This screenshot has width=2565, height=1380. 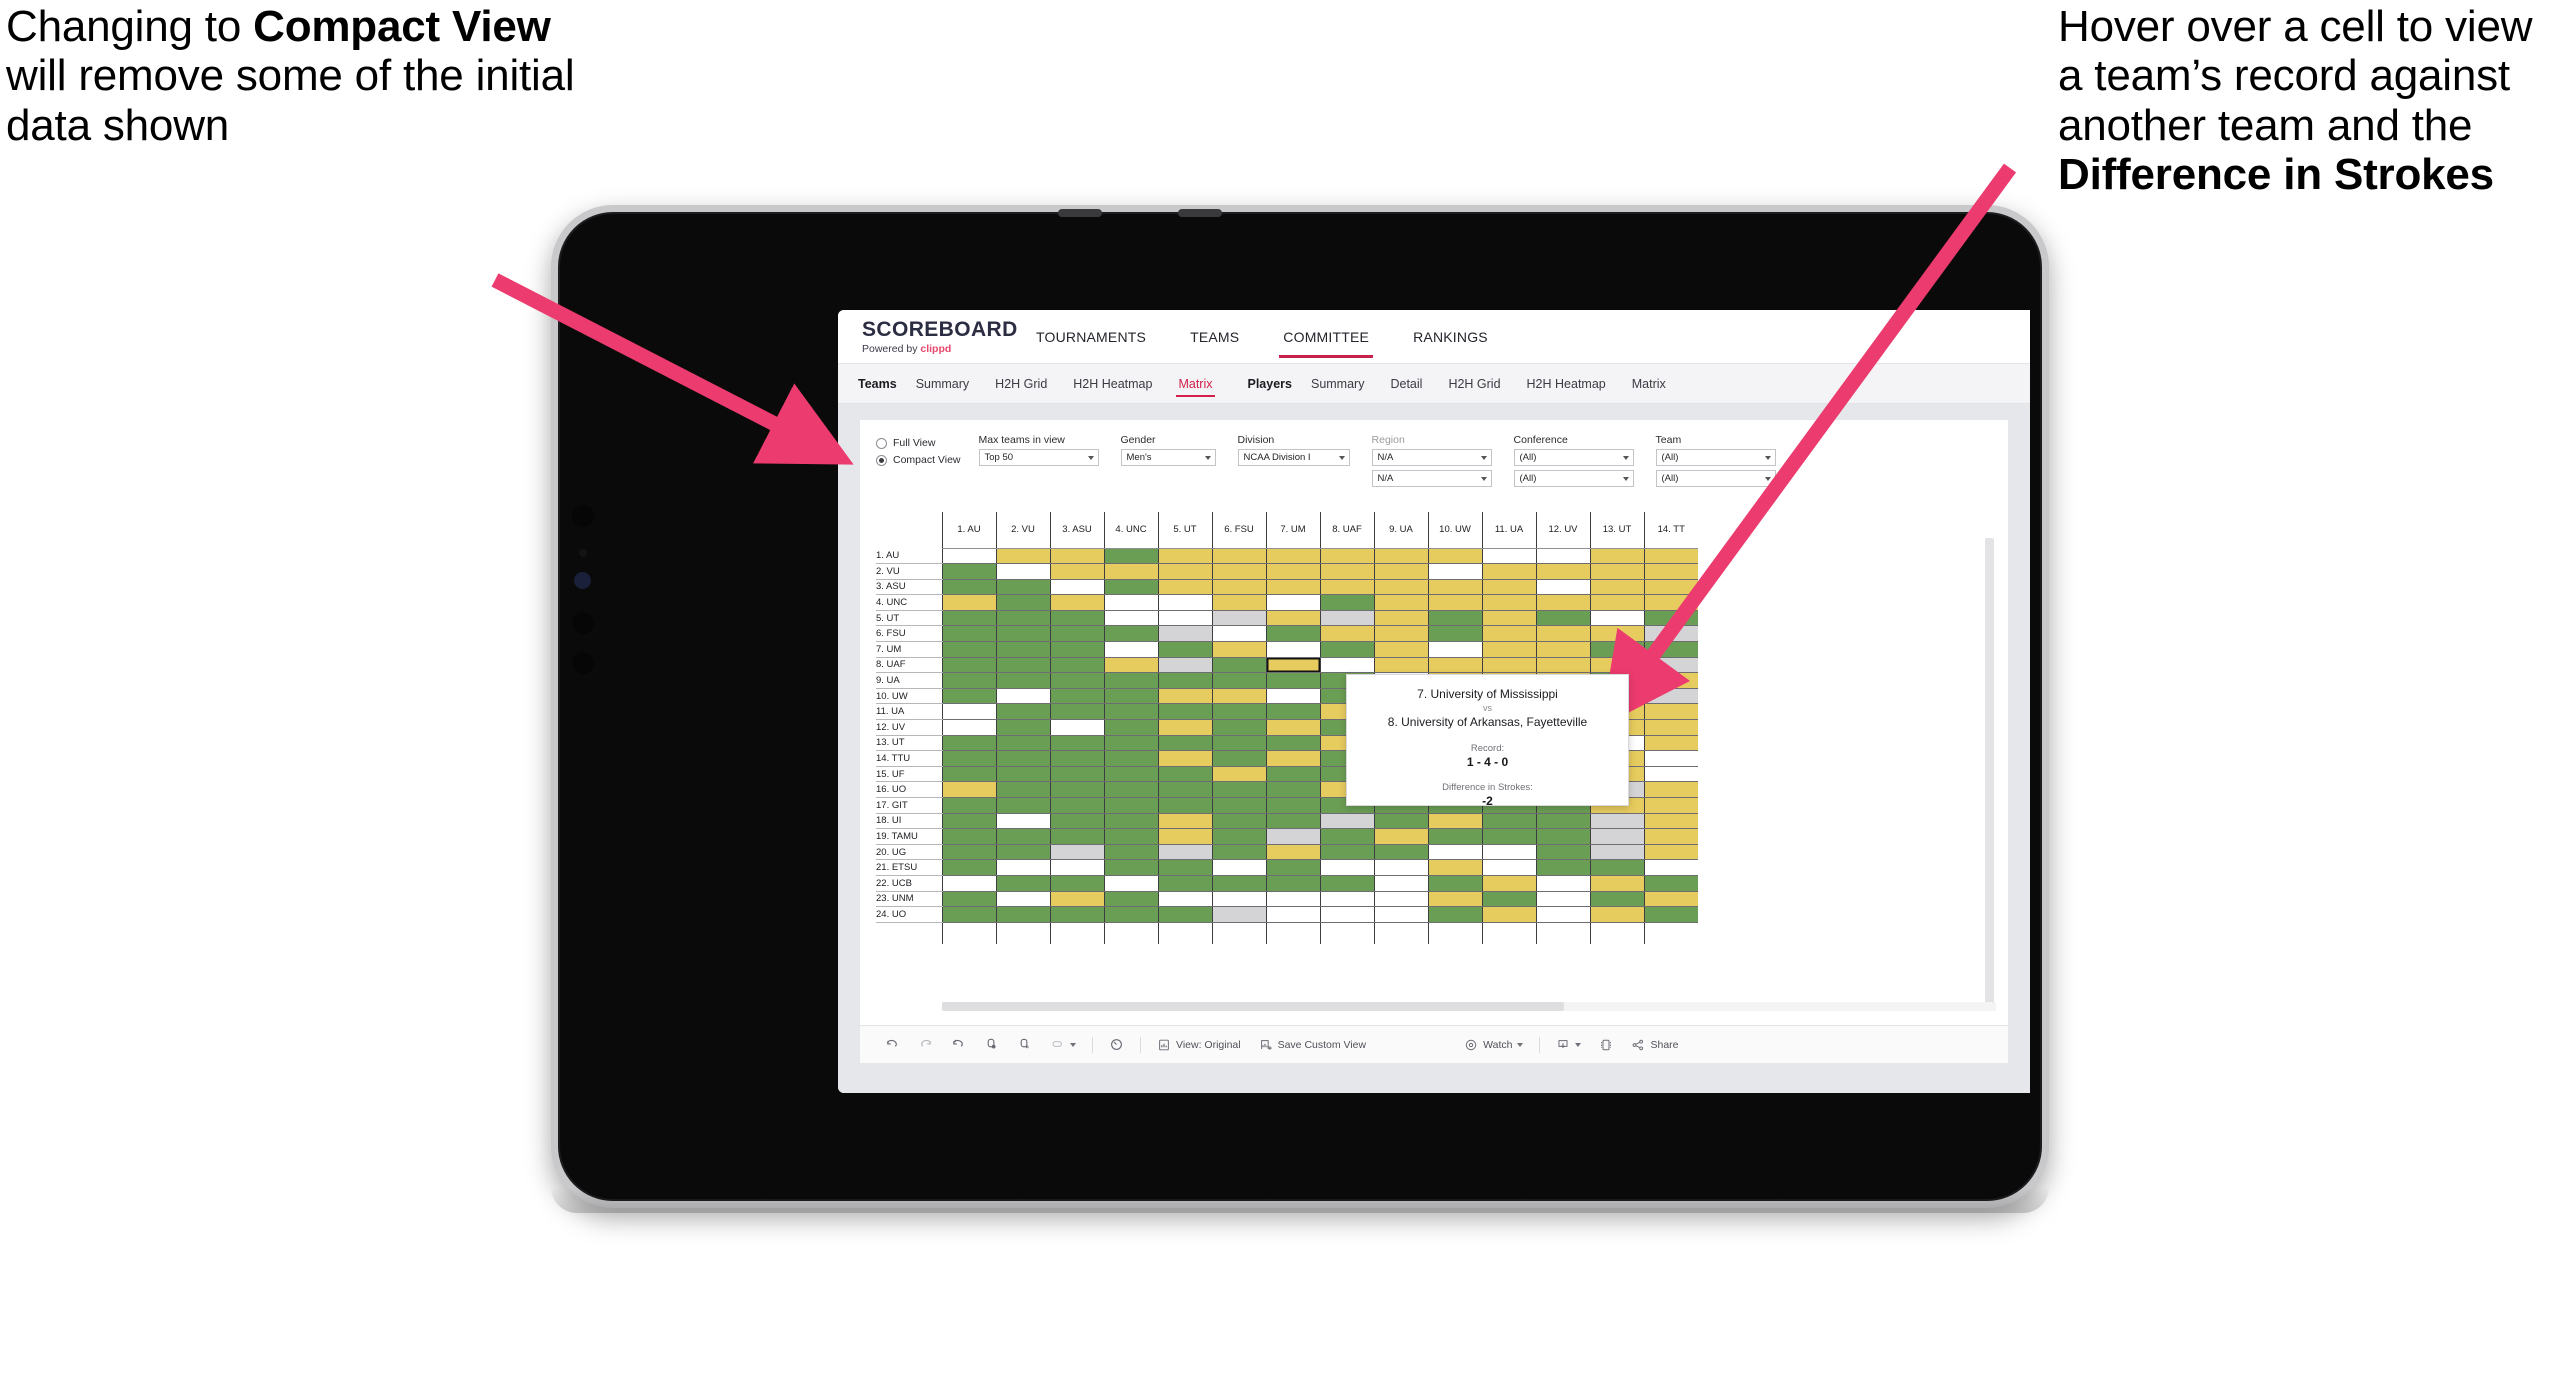 What do you see at coordinates (1431, 457) in the screenshot?
I see `select-region-primary: N/A` at bounding box center [1431, 457].